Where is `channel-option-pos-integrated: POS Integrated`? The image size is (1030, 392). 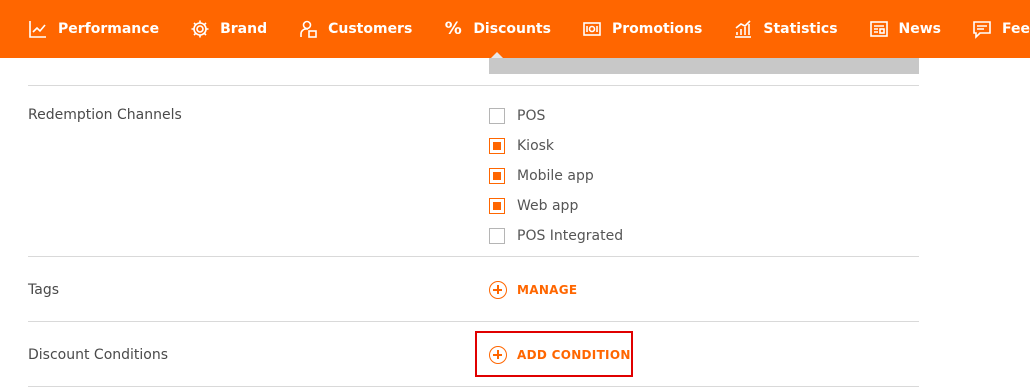
channel-option-pos-integrated: POS Integrated is located at coordinates (556, 236).